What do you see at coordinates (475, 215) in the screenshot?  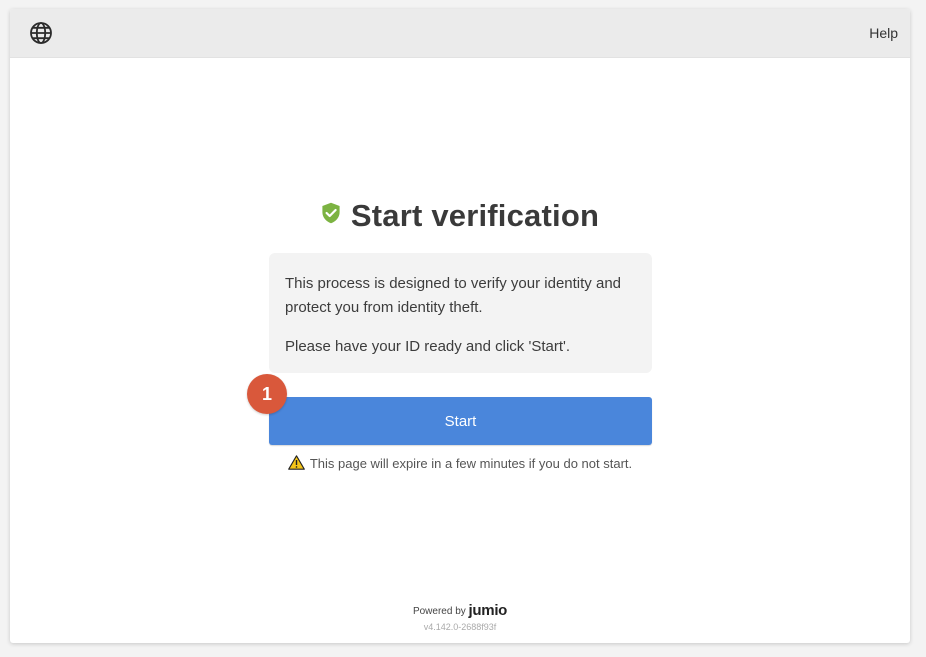 I see `page-title: Start verification` at bounding box center [475, 215].